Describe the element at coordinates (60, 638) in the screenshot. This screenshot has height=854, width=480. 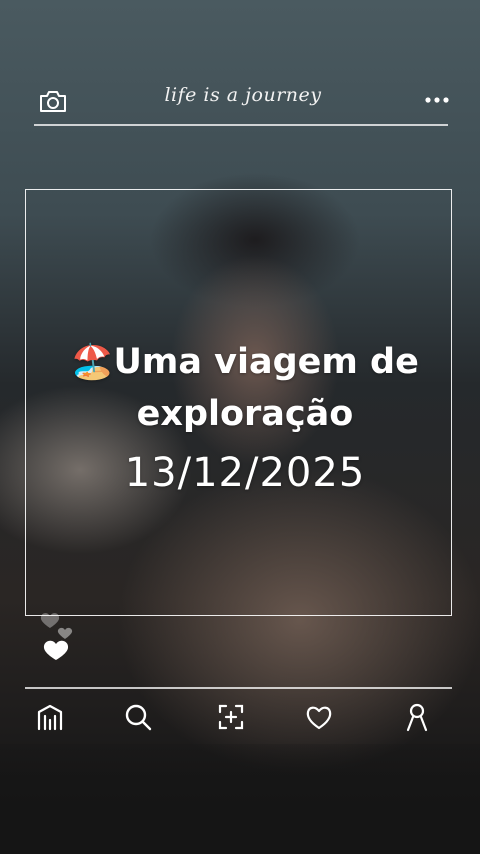
I see `floating-hearts` at that location.